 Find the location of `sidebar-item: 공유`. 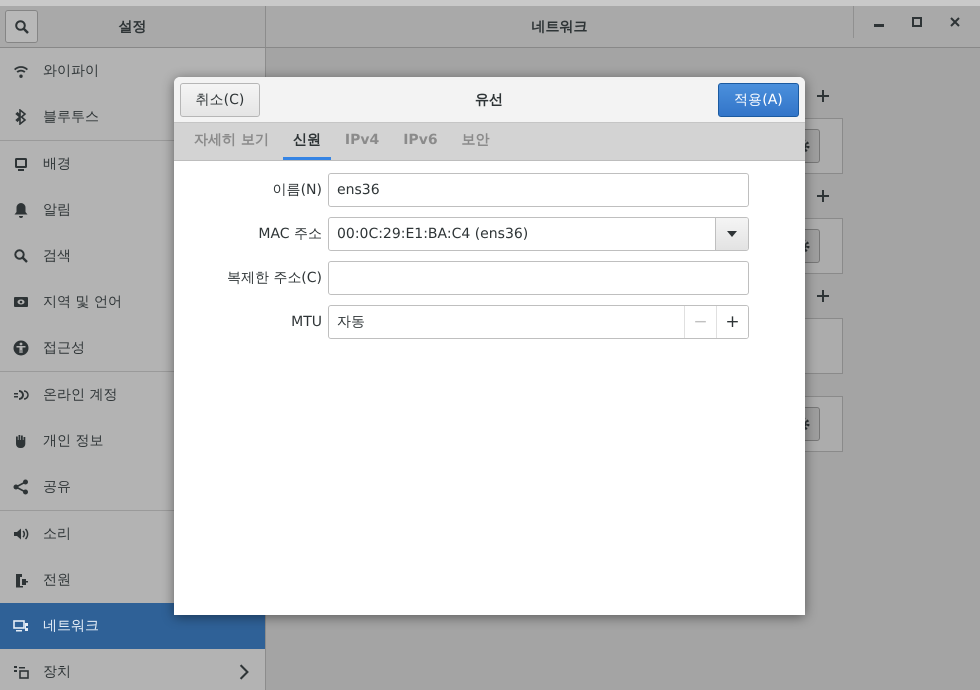

sidebar-item: 공유 is located at coordinates (132, 487).